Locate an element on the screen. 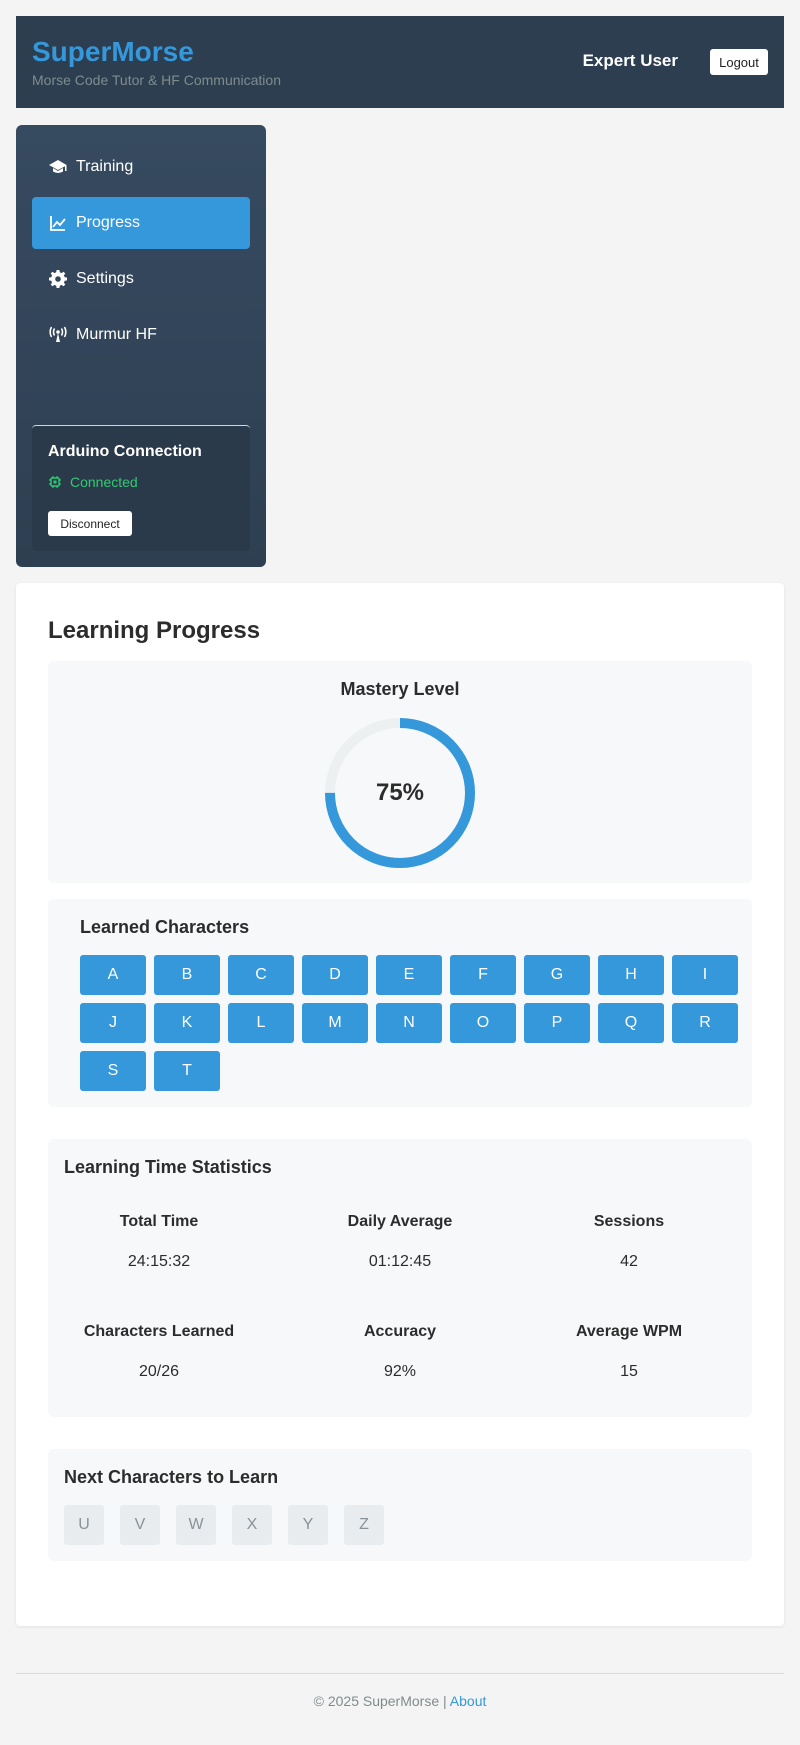  stat-value: 24:15:32 is located at coordinates (159, 1261).